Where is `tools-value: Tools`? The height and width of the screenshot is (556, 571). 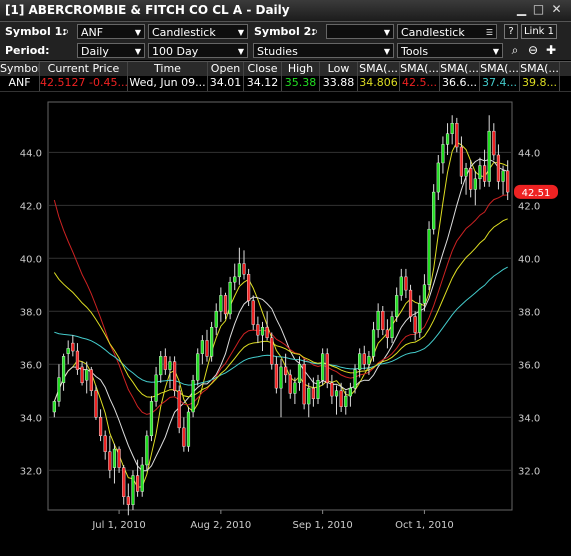
tools-value: Tools is located at coordinates (415, 51).